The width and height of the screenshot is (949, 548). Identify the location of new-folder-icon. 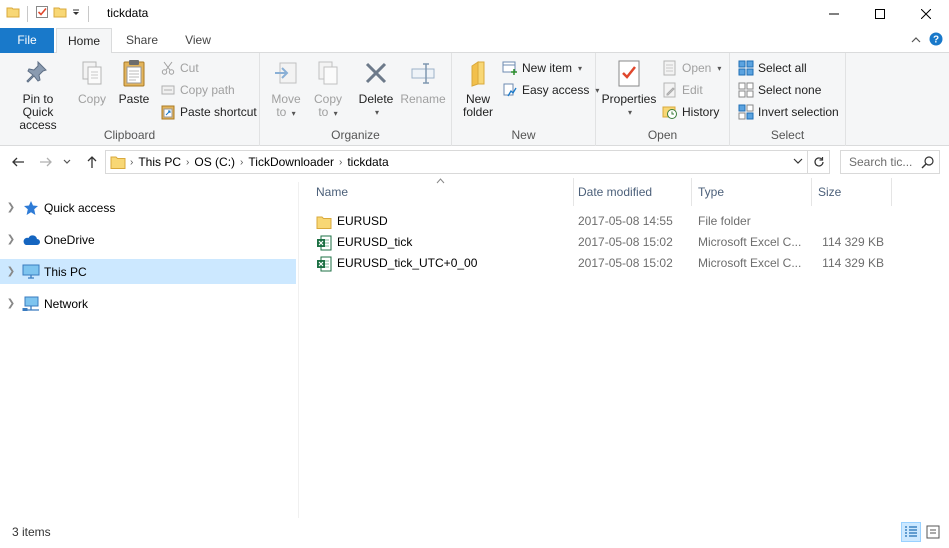
(60, 13).